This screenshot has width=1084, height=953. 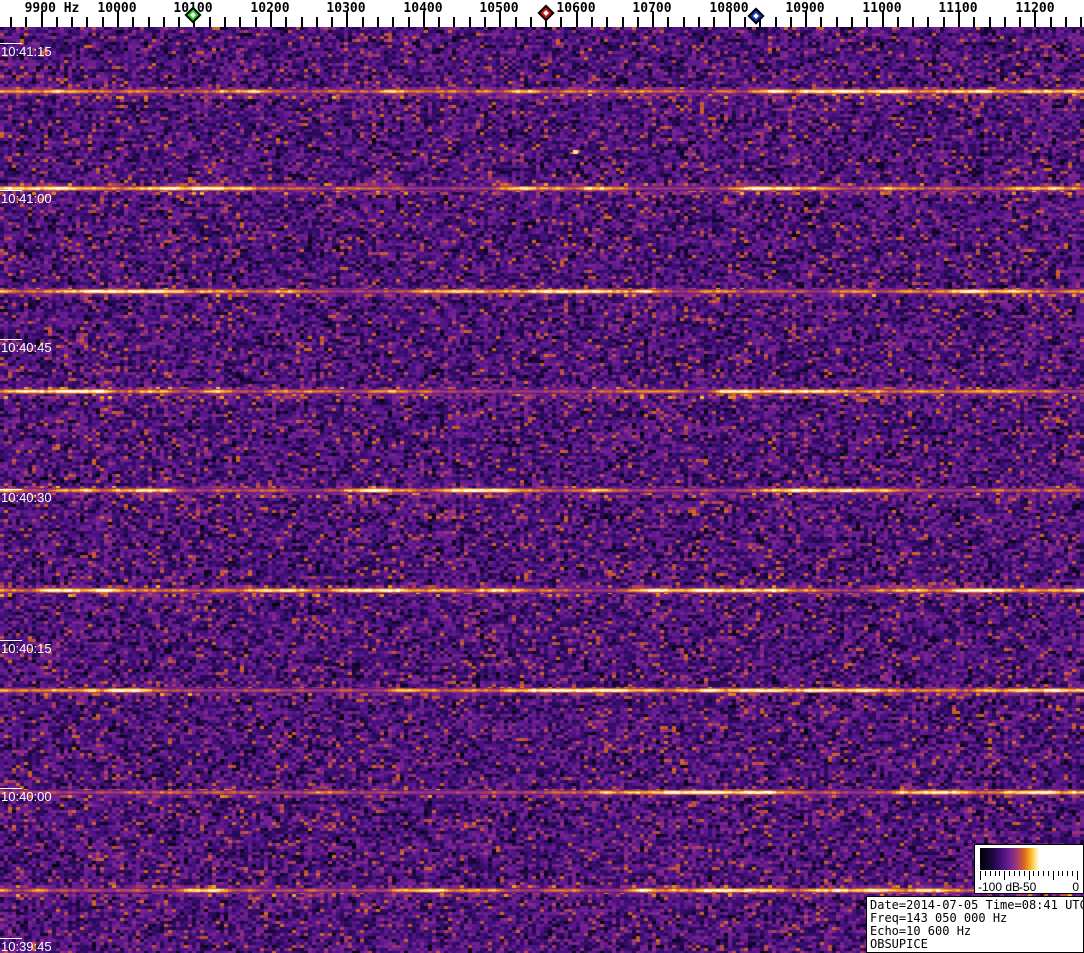 What do you see at coordinates (546, 13) in the screenshot?
I see `red-marker-diamond-icon` at bounding box center [546, 13].